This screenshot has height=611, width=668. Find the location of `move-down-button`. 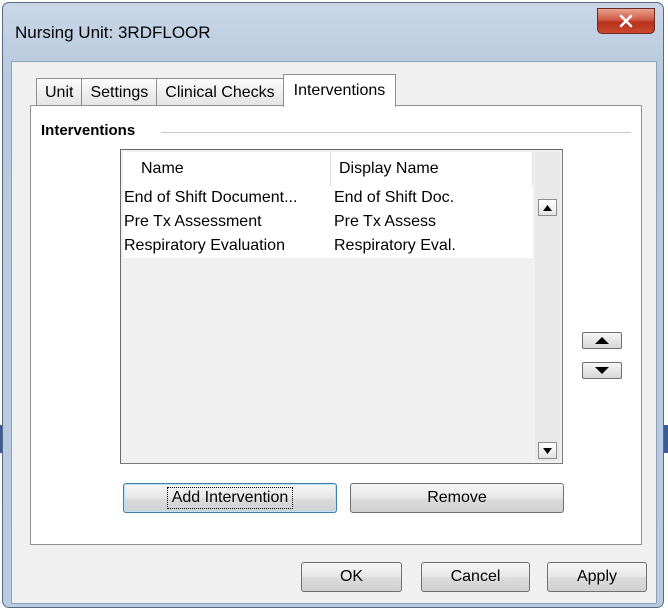

move-down-button is located at coordinates (602, 370).